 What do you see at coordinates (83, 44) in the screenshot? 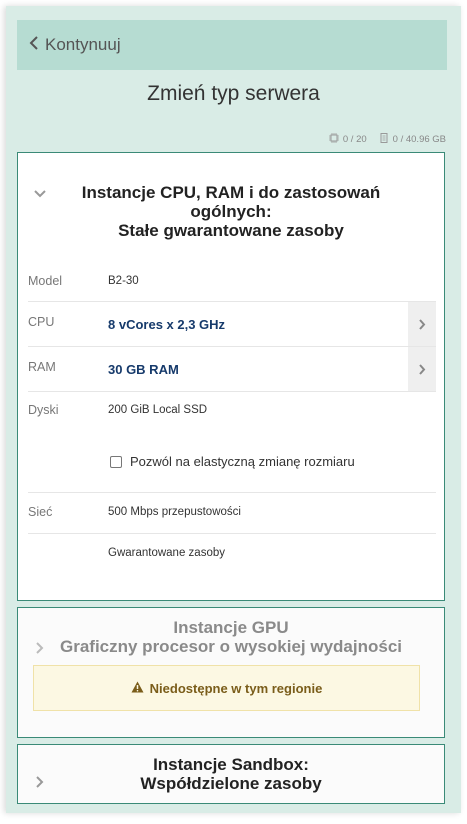
I see `back-button-label: Kontynuuj` at bounding box center [83, 44].